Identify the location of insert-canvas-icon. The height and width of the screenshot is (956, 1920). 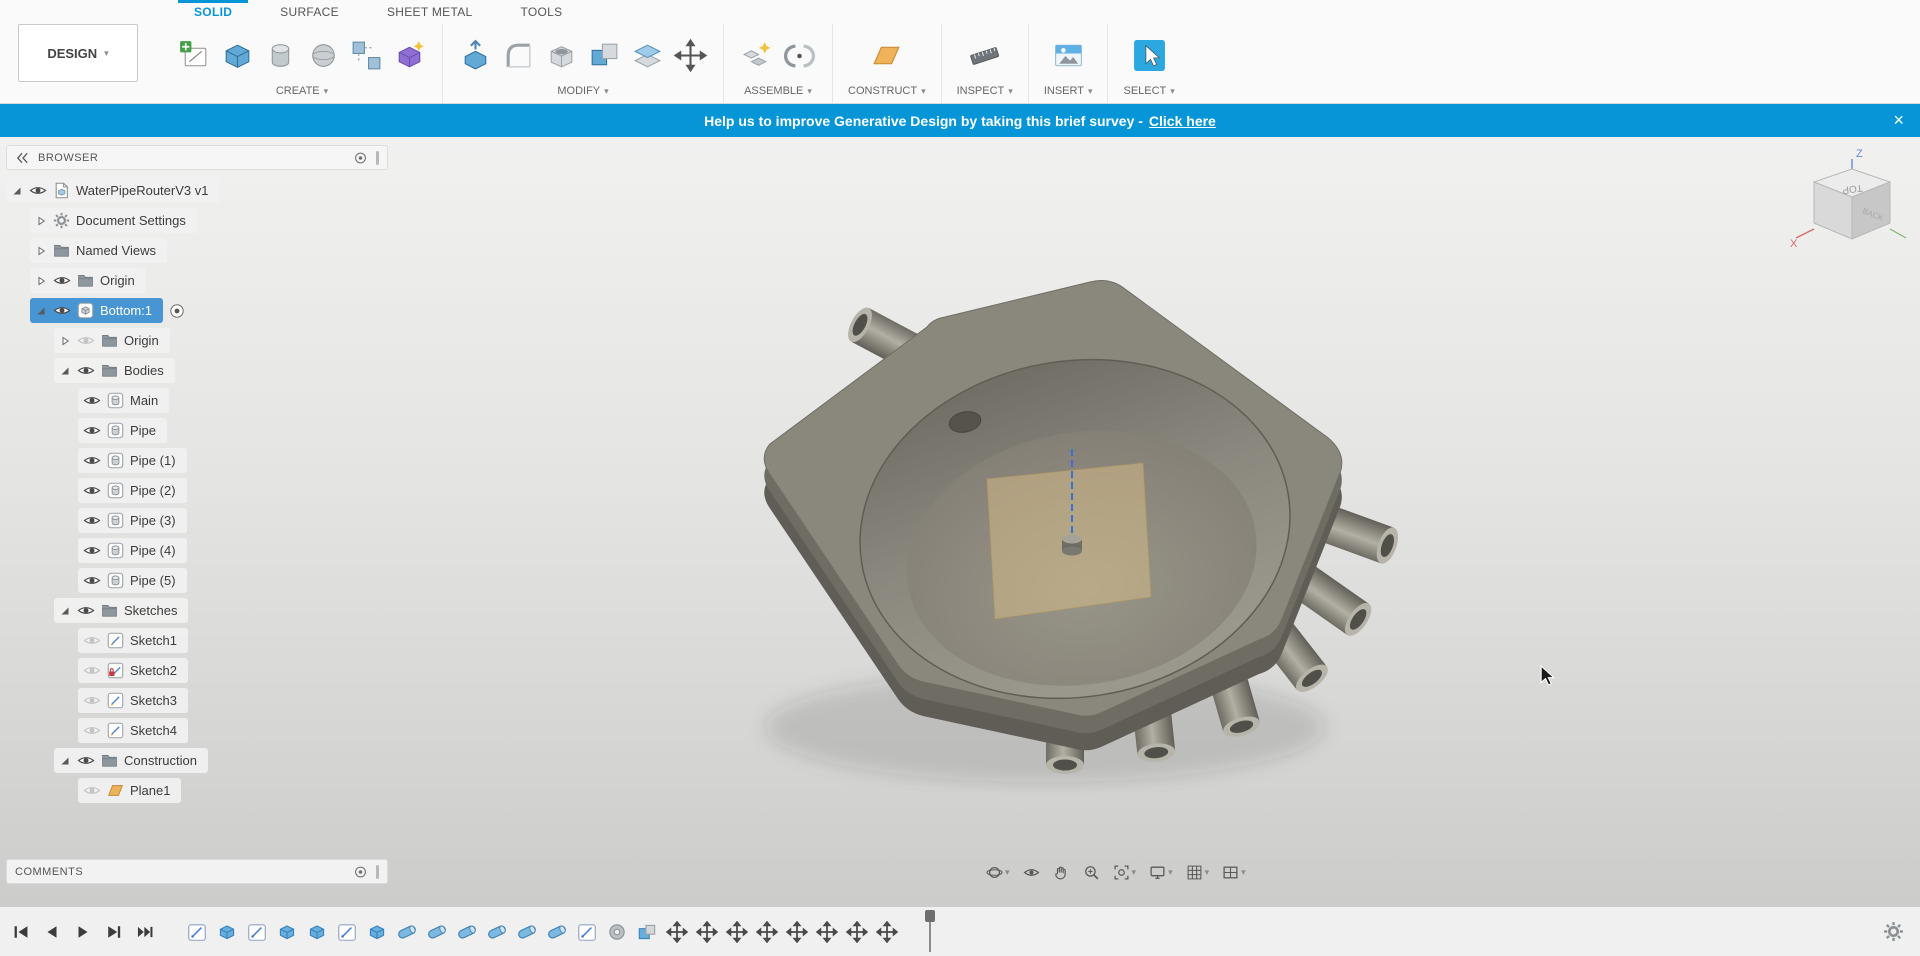
(1068, 55).